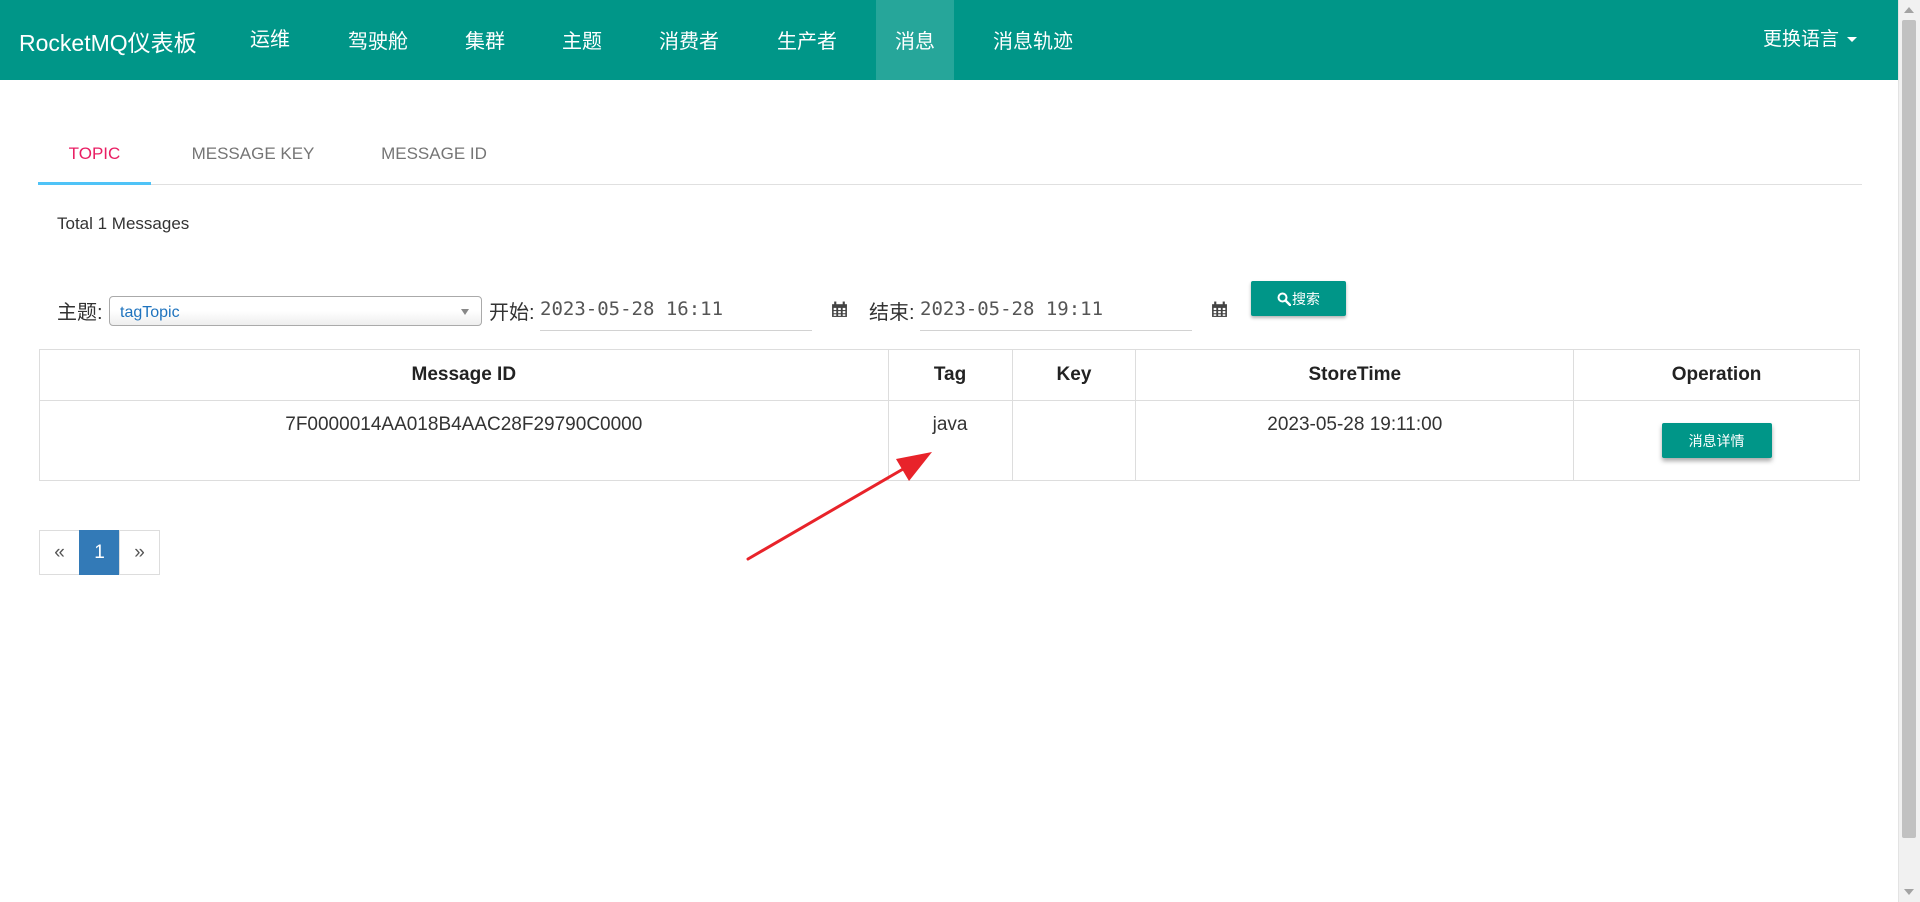 The image size is (1920, 902). What do you see at coordinates (950, 153) in the screenshot?
I see `query-tabs: TOPIC MESSAGE KEY MESSAGE ID` at bounding box center [950, 153].